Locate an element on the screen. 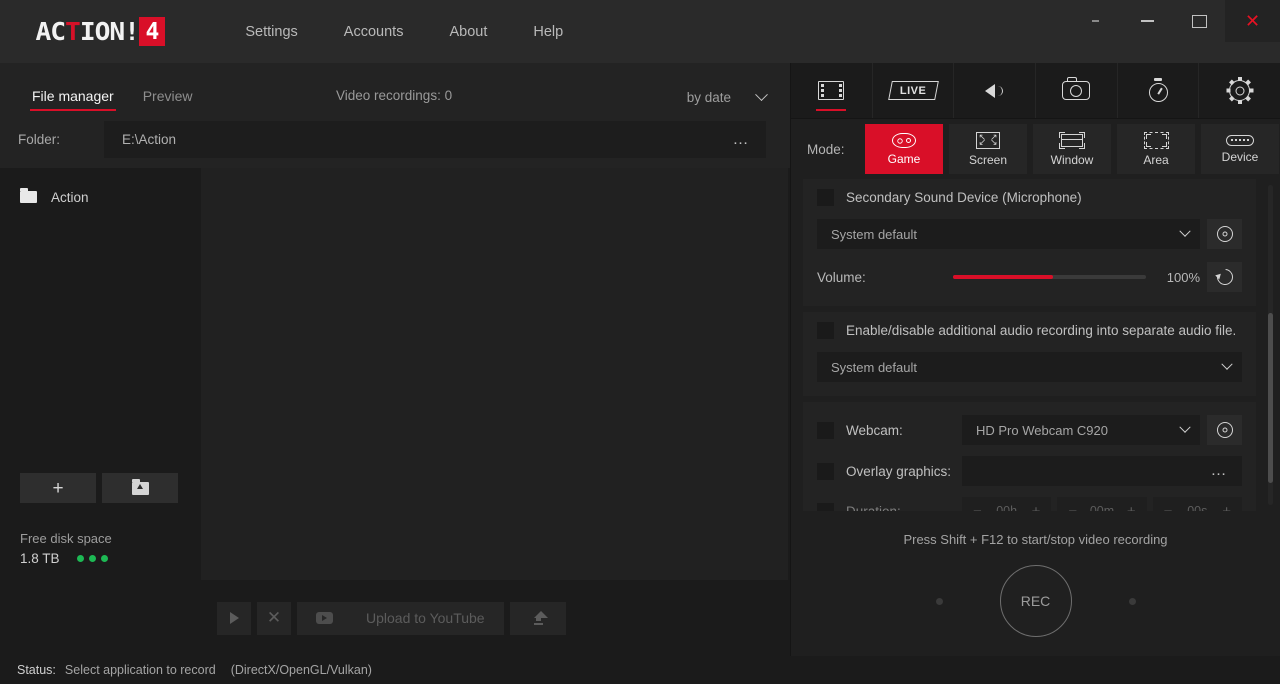 Image resolution: width=1280 pixels, height=684 pixels. additional-audio-device-select: System default is located at coordinates (1029, 367).